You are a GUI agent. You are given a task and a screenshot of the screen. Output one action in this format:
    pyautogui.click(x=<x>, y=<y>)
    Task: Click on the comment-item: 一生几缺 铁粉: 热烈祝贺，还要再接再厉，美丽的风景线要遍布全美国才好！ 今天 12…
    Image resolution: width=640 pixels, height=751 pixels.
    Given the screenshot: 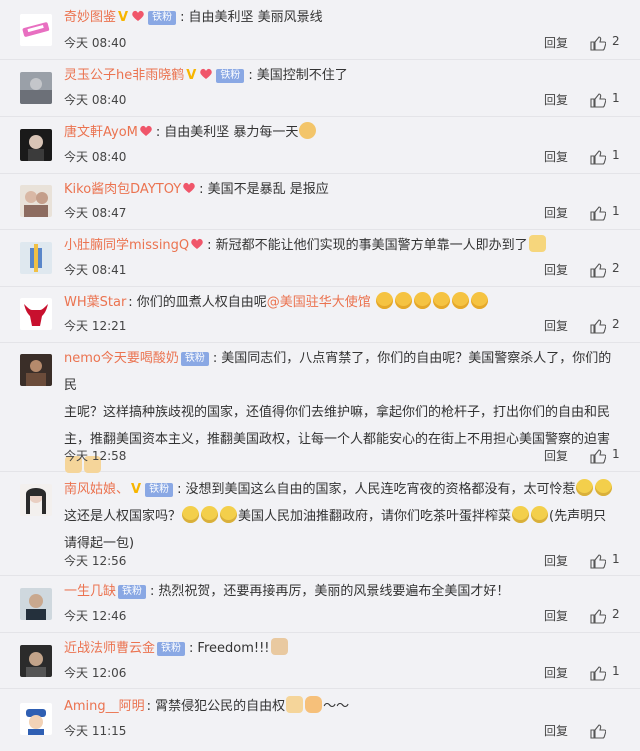 What is the action you would take?
    pyautogui.click(x=320, y=604)
    